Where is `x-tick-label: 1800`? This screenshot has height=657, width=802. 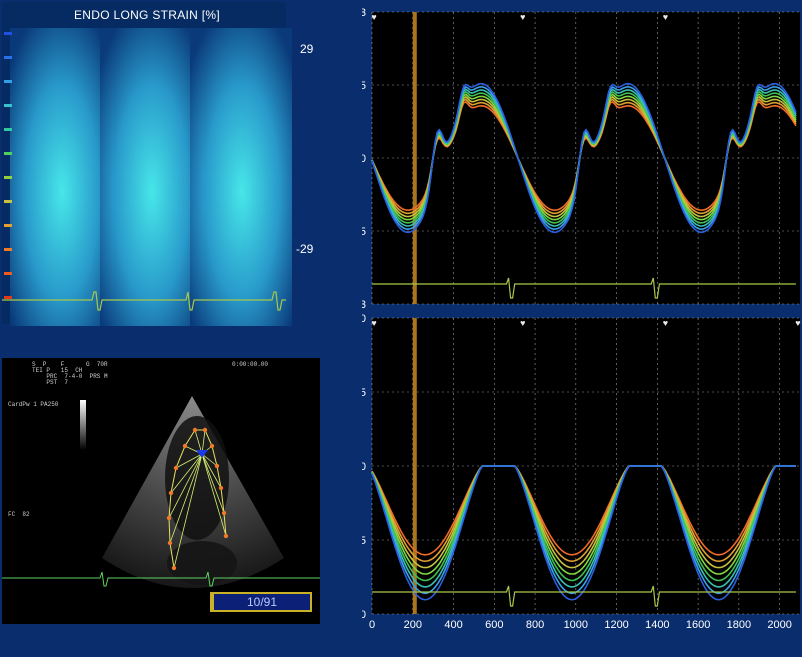 x-tick-label: 1800 is located at coordinates (739, 625).